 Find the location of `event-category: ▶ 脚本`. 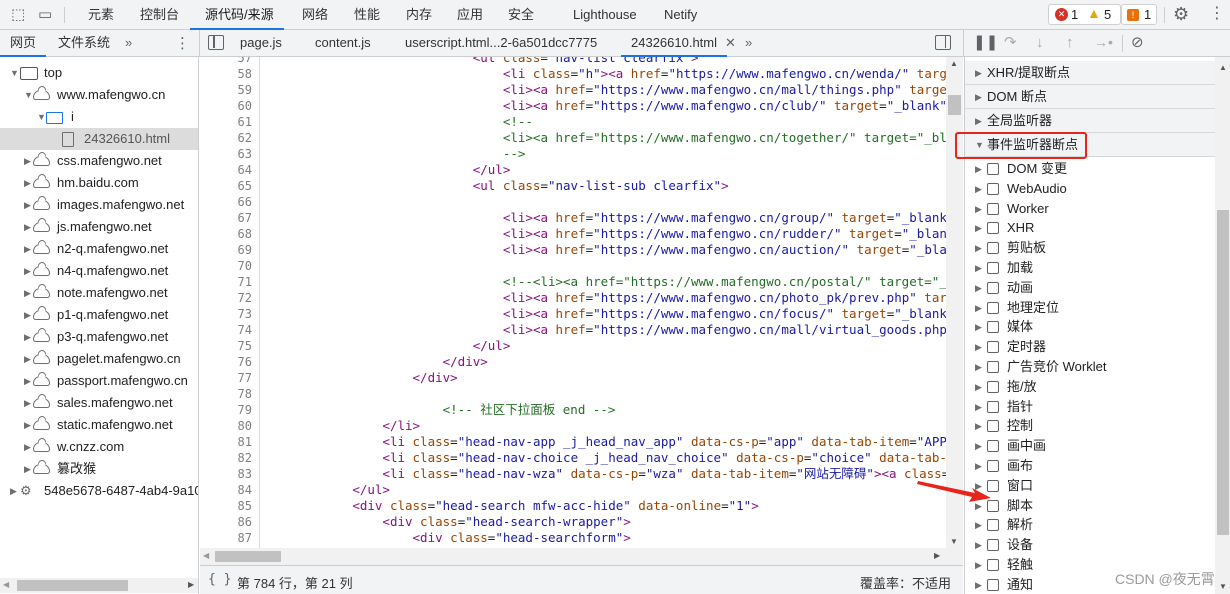

event-category: ▶ 脚本 is located at coordinates (1090, 506).